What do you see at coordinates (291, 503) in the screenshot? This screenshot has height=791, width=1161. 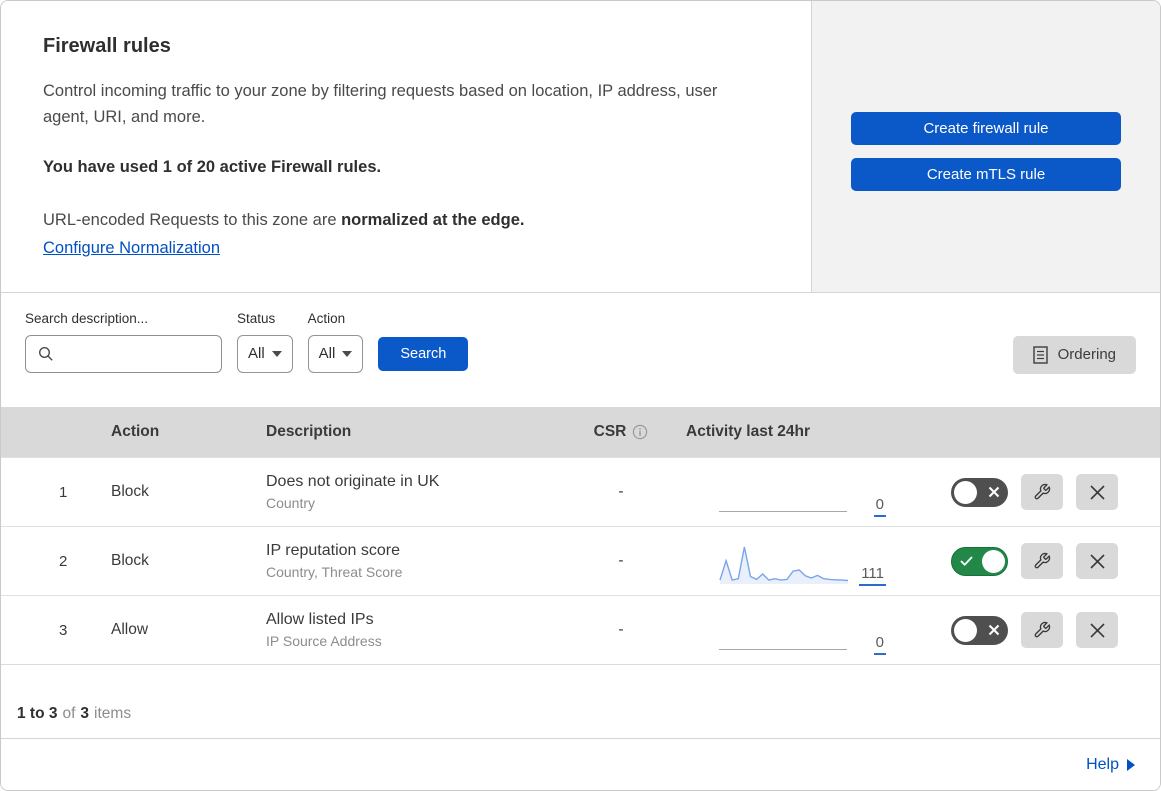 I see `rule-criteria: Country` at bounding box center [291, 503].